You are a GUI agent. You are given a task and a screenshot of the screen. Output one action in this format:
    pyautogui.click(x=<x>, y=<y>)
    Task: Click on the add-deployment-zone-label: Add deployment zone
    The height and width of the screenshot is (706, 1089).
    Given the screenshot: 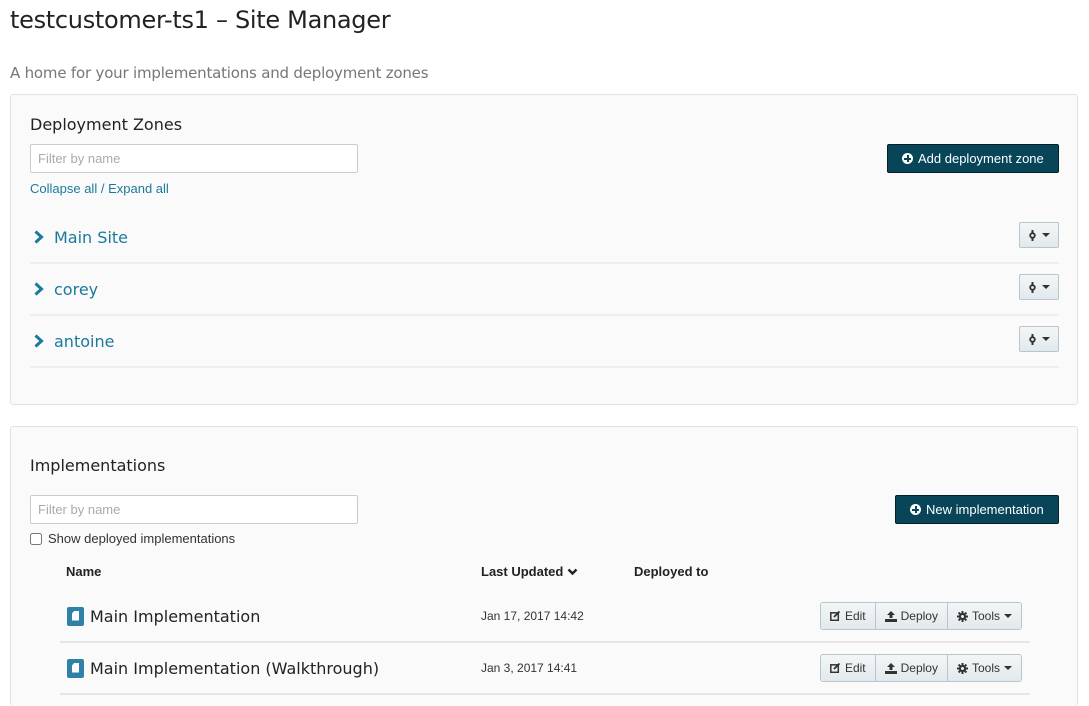 What is the action you would take?
    pyautogui.click(x=981, y=158)
    